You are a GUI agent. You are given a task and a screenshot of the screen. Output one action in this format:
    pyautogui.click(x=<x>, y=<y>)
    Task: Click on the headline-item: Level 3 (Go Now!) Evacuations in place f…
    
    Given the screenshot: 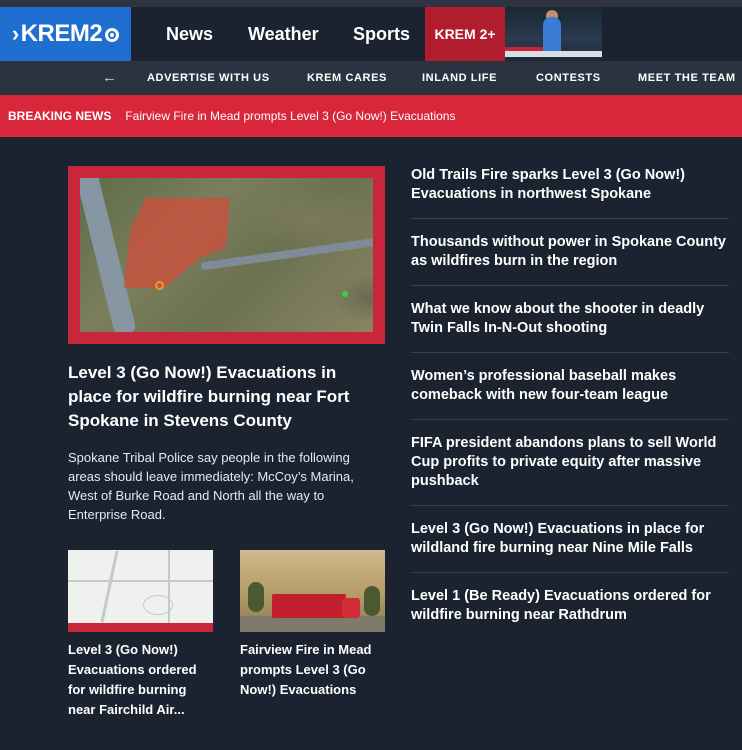 What is the action you would take?
    pyautogui.click(x=570, y=546)
    